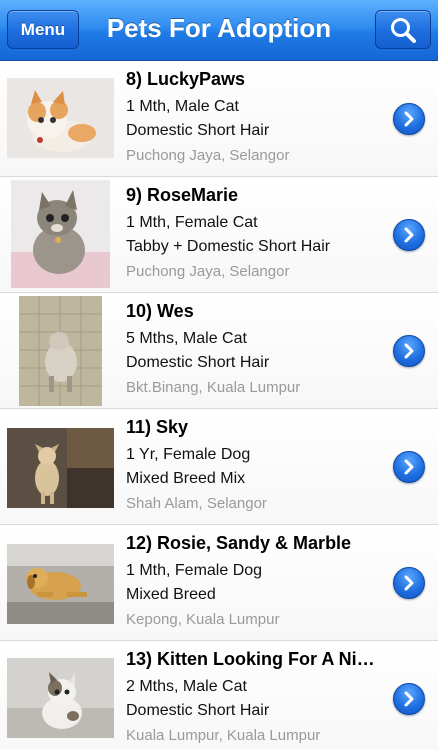 This screenshot has width=438, height=750. I want to click on pet-title: 11) Sky, so click(157, 427).